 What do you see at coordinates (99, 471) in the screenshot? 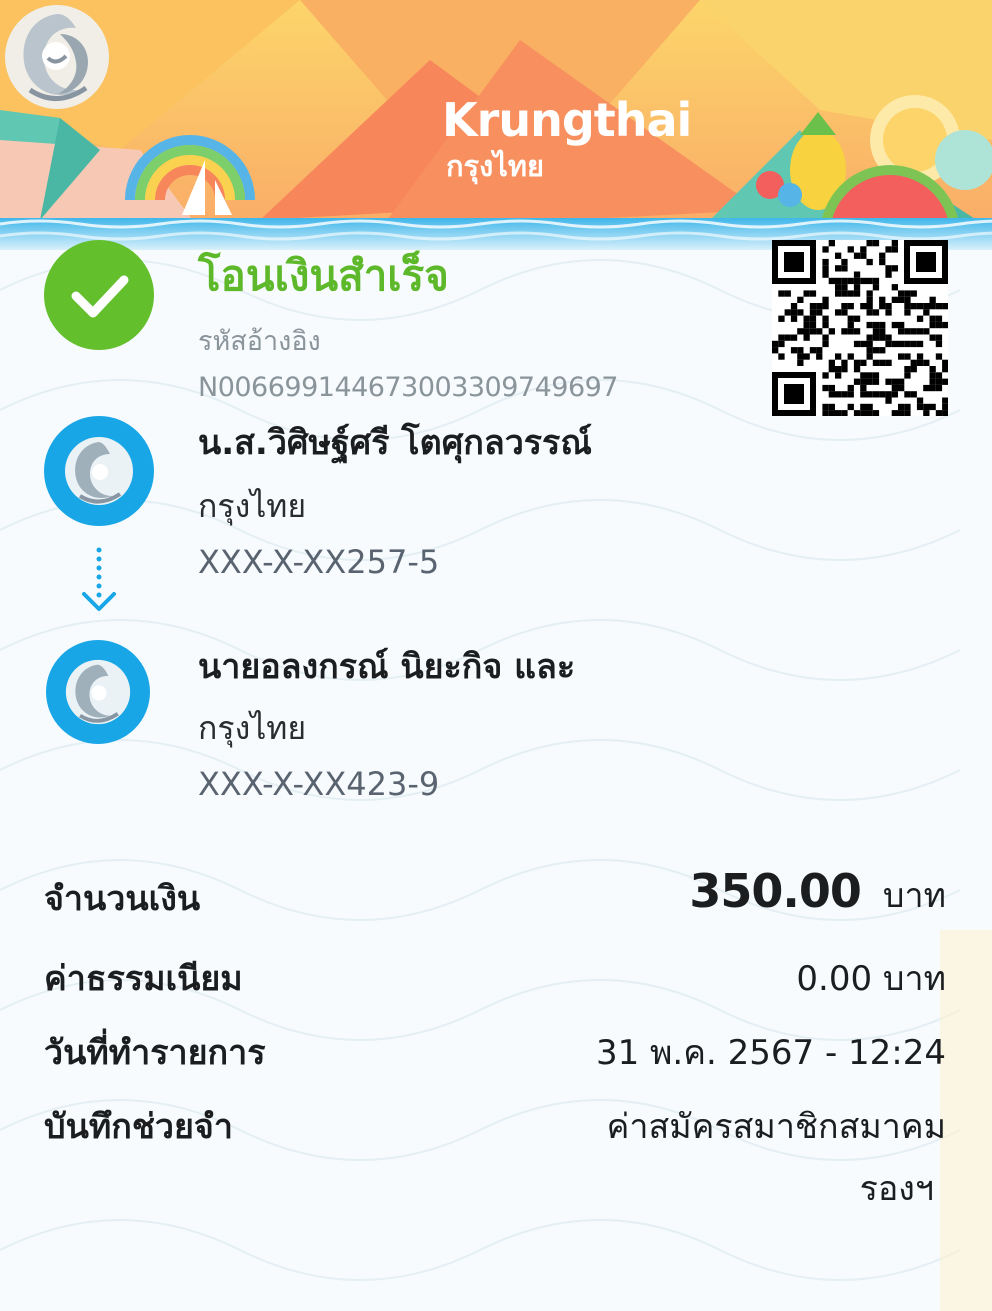
I see `sender-bank-logo-icon` at bounding box center [99, 471].